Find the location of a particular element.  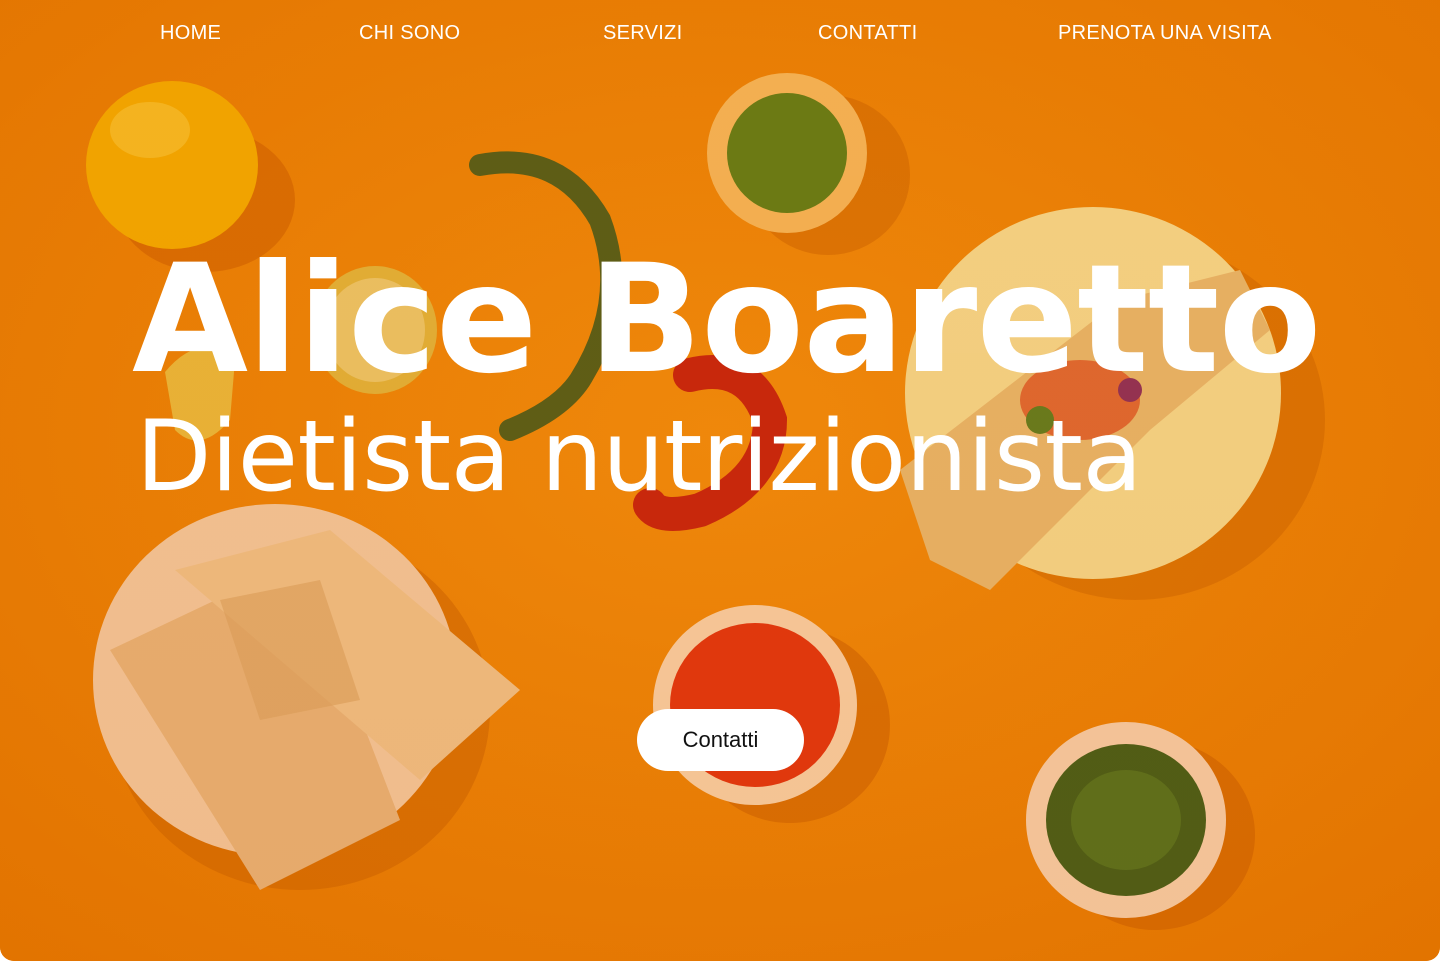

nav-services-link: SERVIZI is located at coordinates (643, 33).